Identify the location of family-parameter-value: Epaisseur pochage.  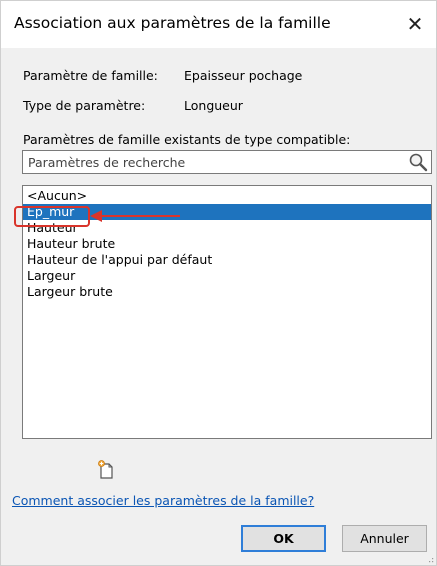
(243, 75).